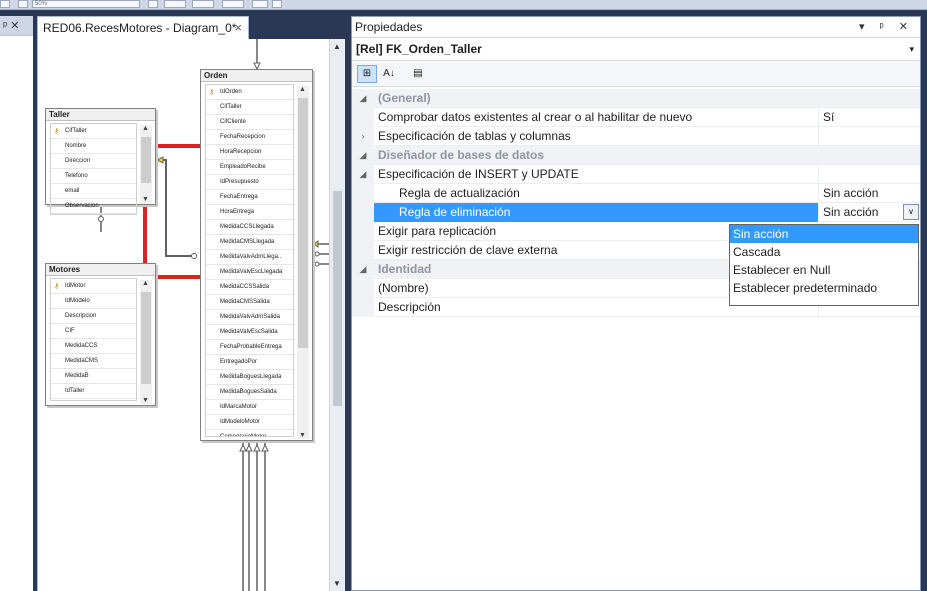 The image size is (927, 591). Describe the element at coordinates (249, 152) in the screenshot. I see `column-row: HoraRecepcion` at that location.